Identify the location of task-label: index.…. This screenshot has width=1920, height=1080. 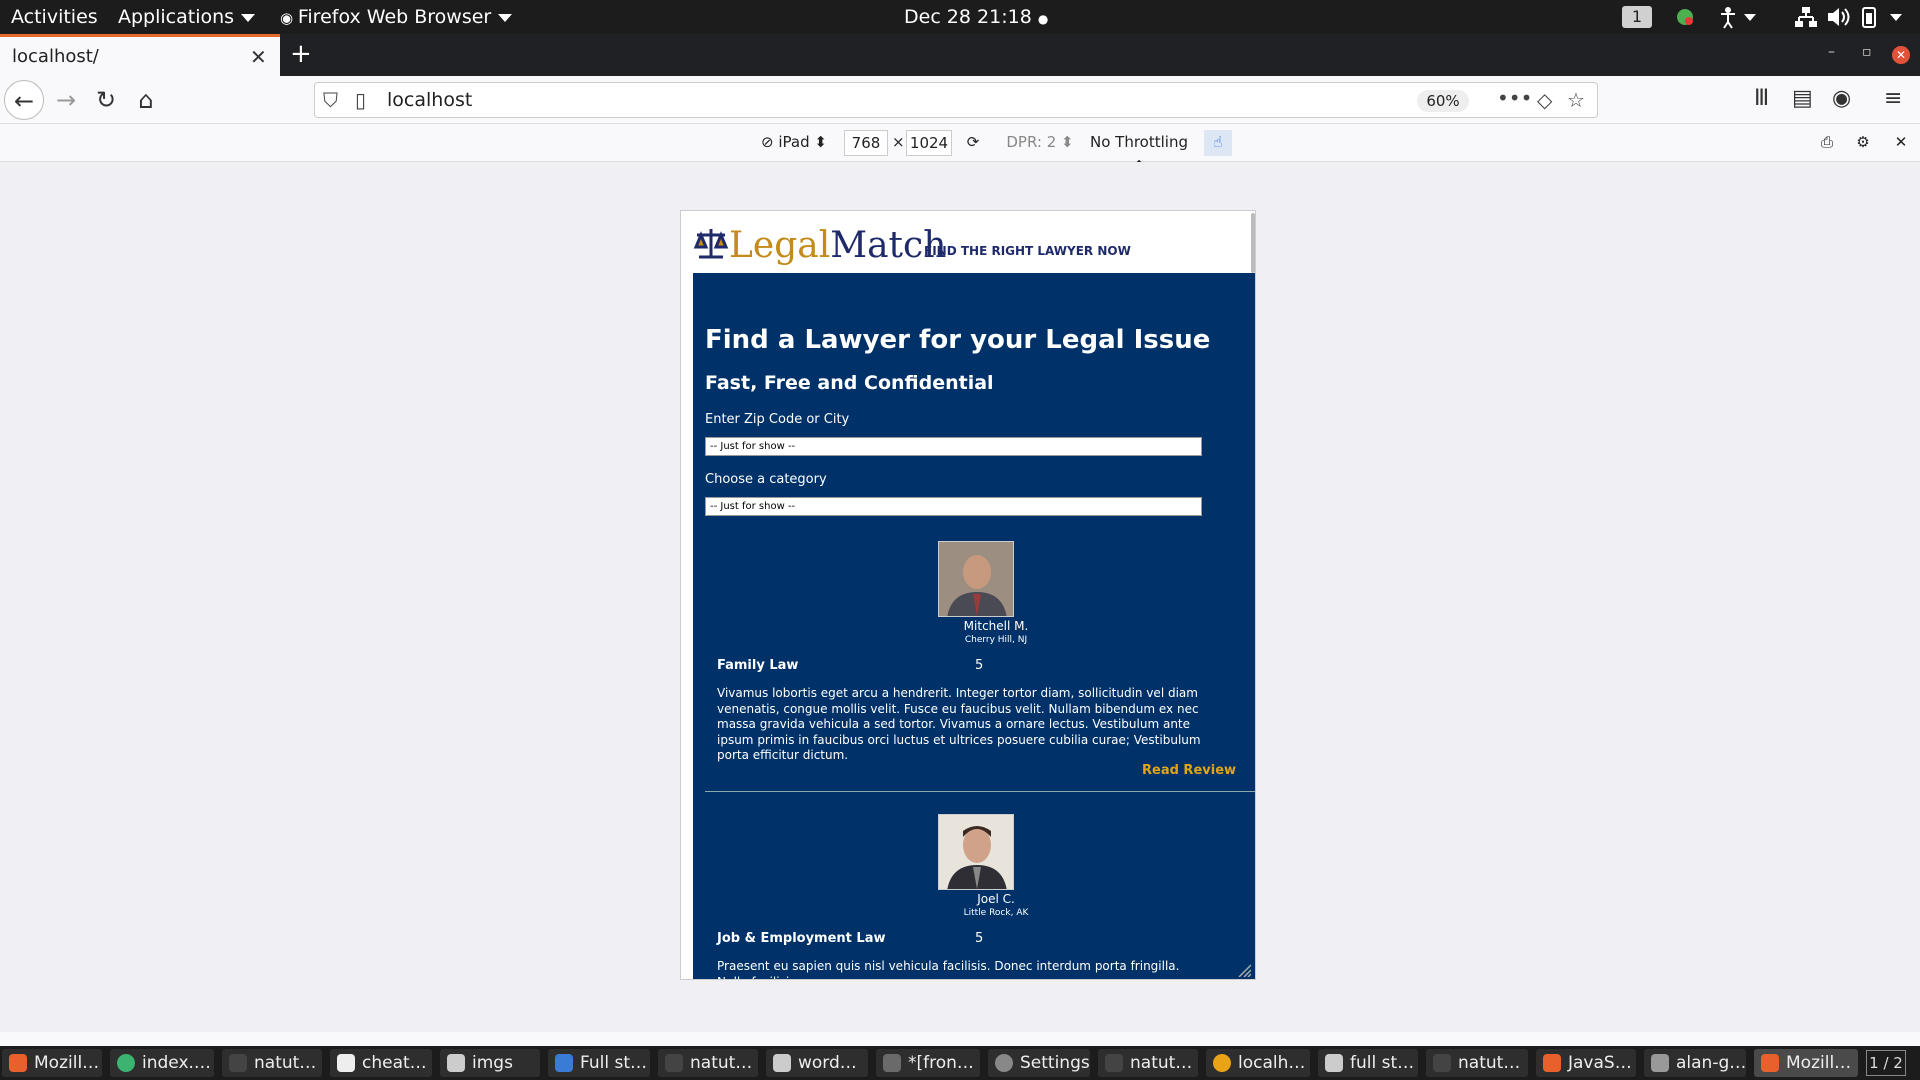
(176, 1063).